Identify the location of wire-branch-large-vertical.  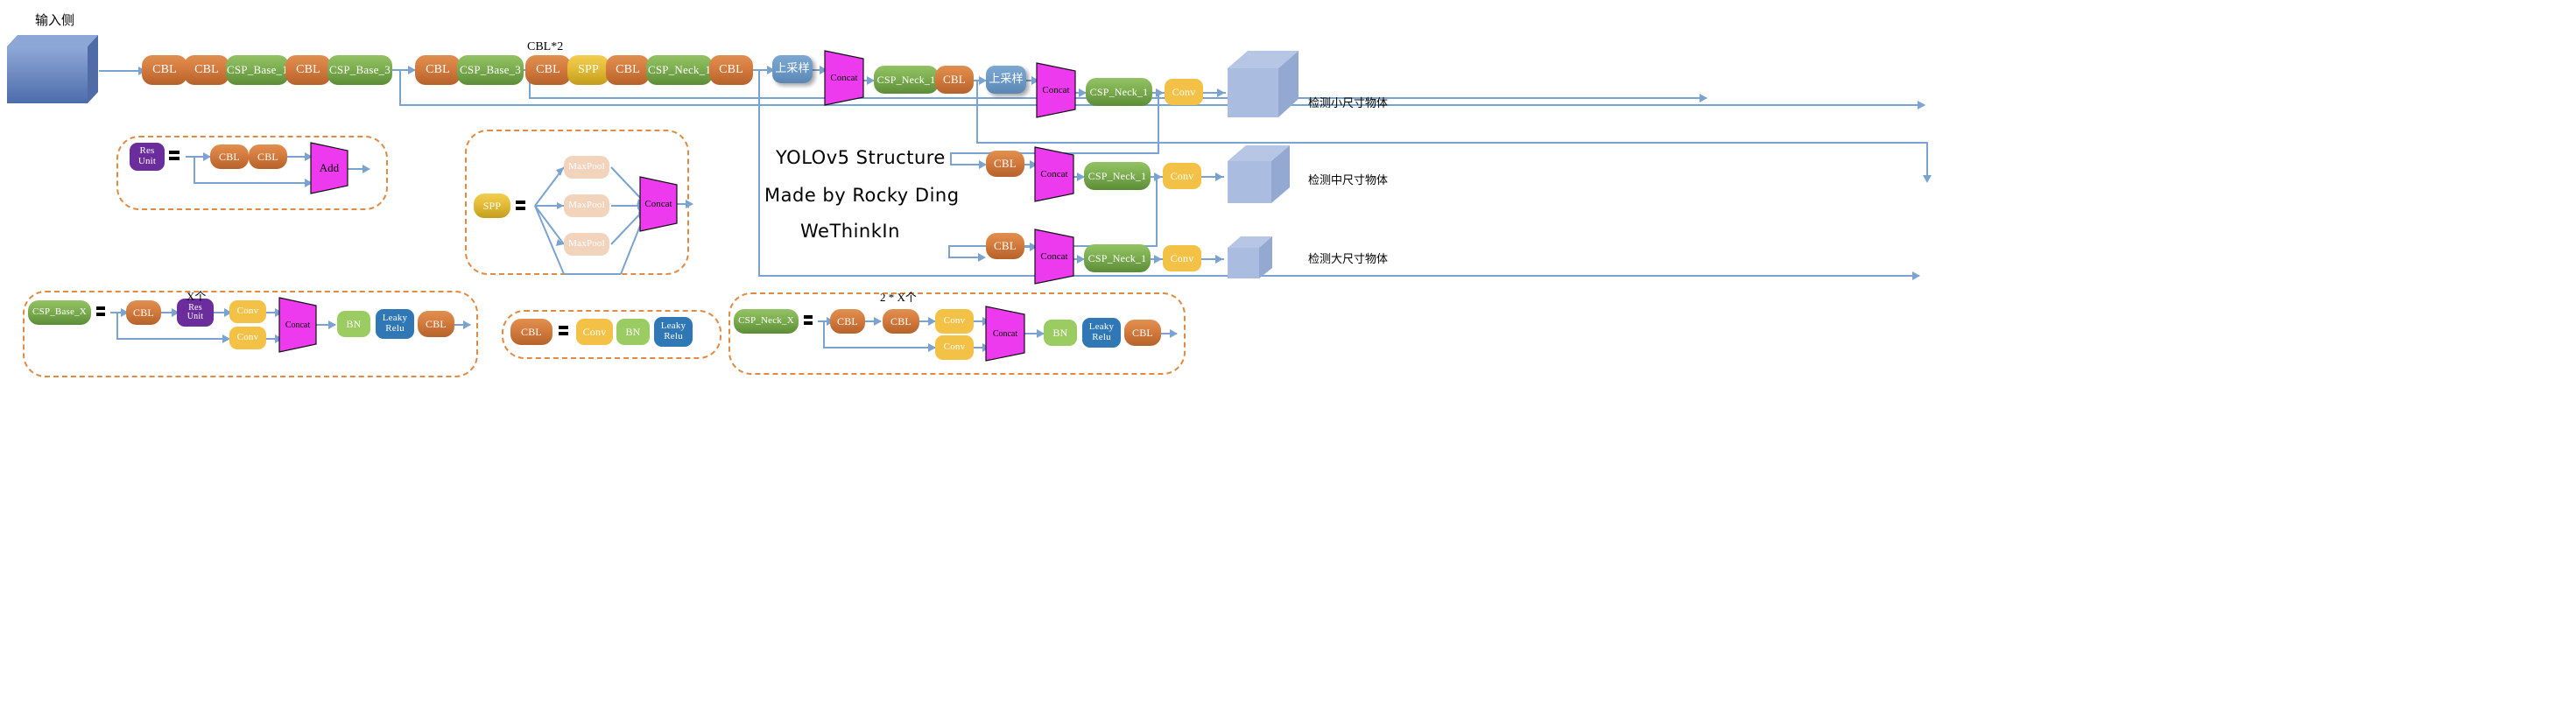
(759, 172).